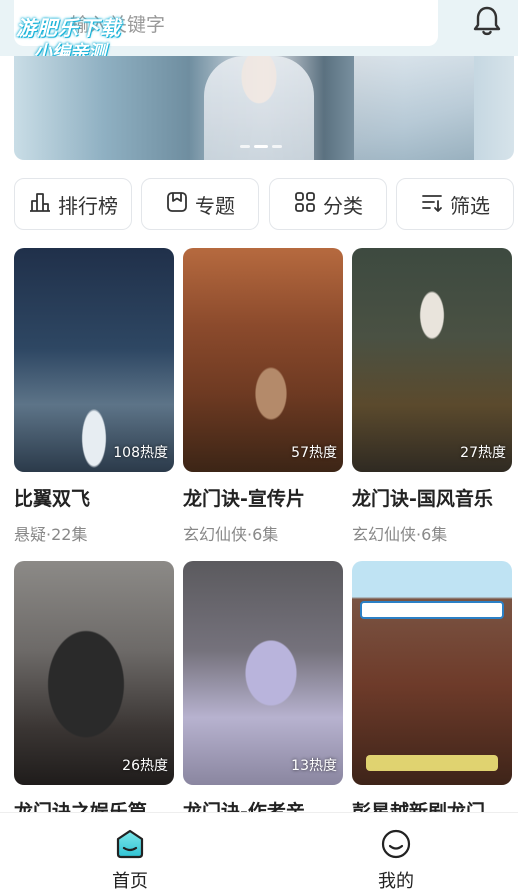 This screenshot has width=518, height=893. I want to click on video-thumbnail: 26热度, so click(94, 673).